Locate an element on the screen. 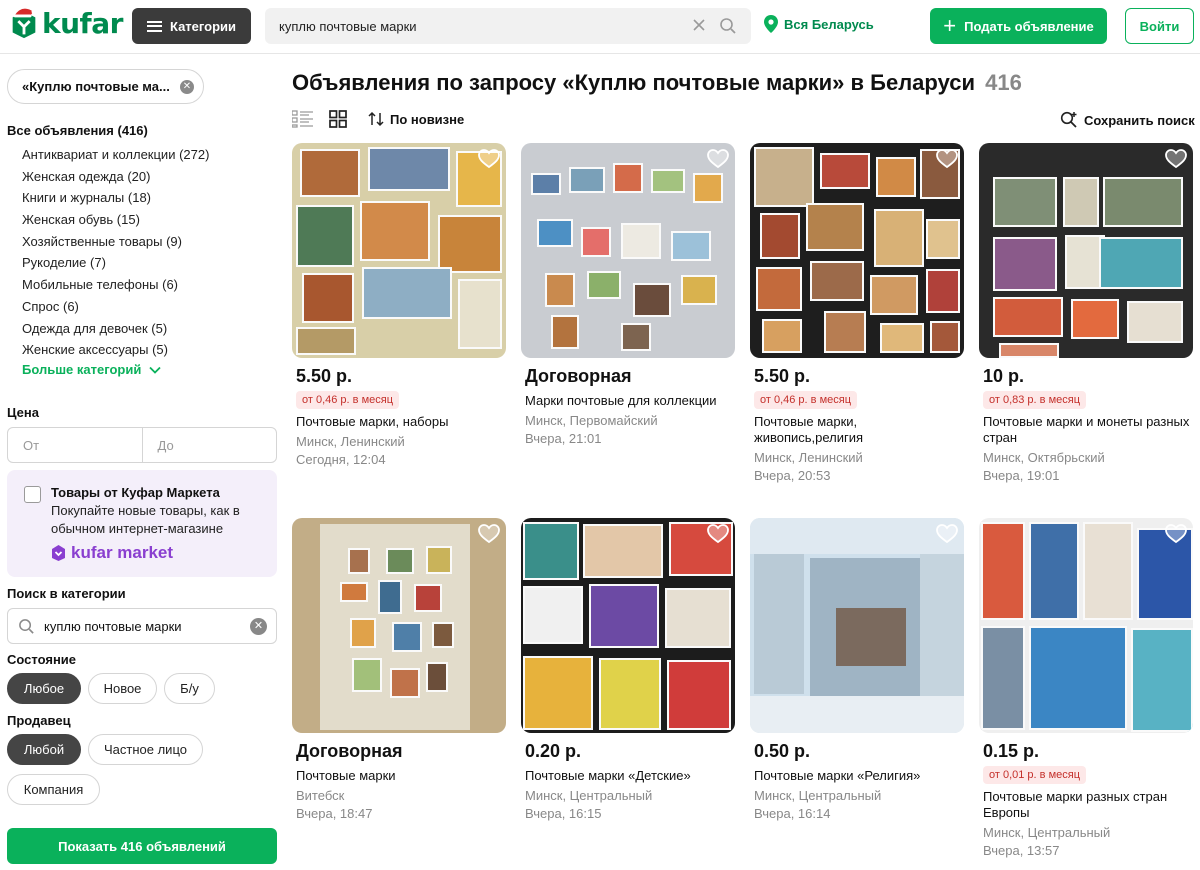  category-item: Спрос (6) is located at coordinates (115, 307).